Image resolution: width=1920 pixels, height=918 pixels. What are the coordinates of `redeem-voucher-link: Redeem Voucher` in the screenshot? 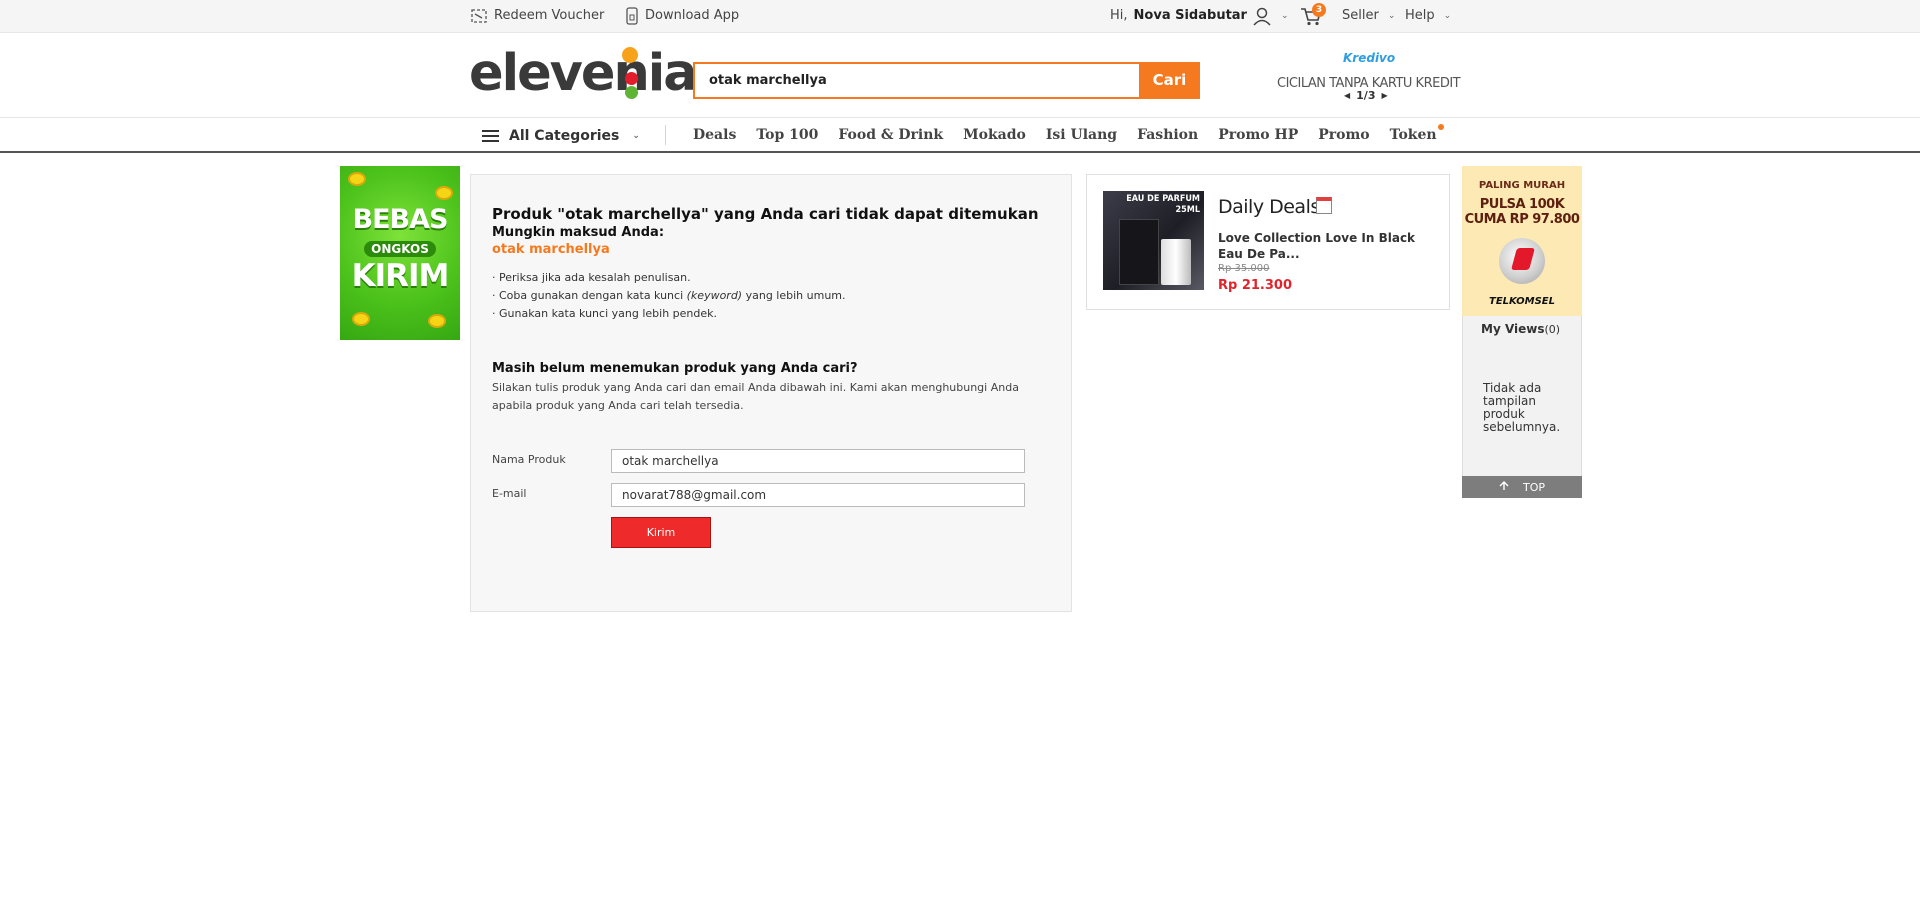 It's located at (537, 16).